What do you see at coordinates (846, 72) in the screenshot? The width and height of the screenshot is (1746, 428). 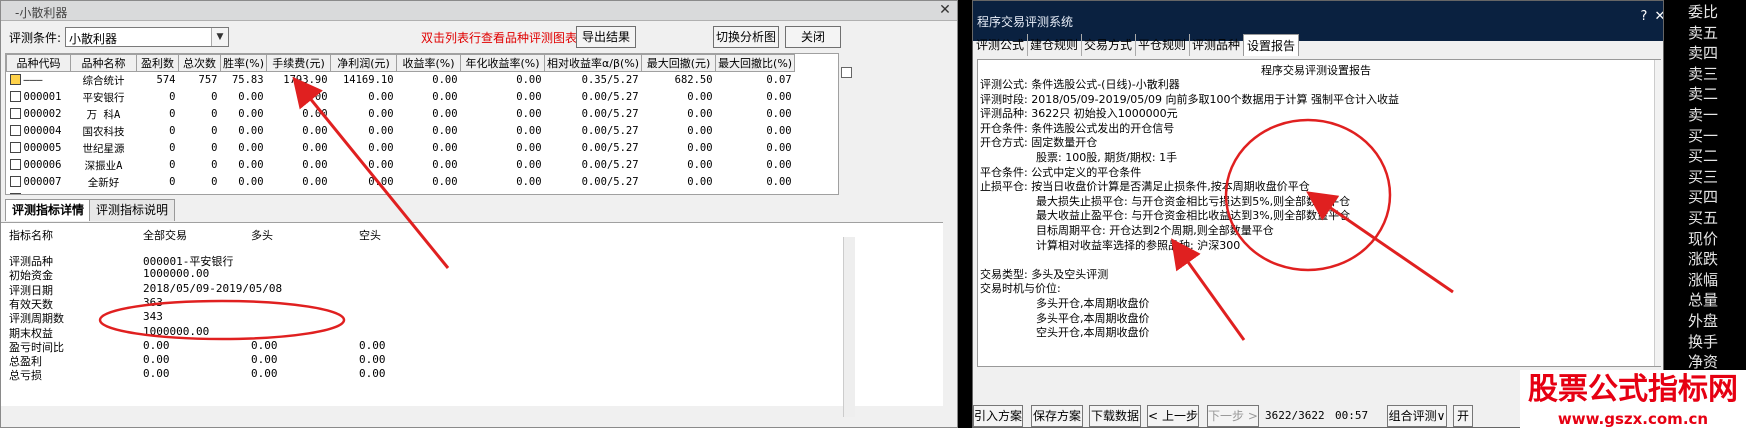 I see `scroll-box` at bounding box center [846, 72].